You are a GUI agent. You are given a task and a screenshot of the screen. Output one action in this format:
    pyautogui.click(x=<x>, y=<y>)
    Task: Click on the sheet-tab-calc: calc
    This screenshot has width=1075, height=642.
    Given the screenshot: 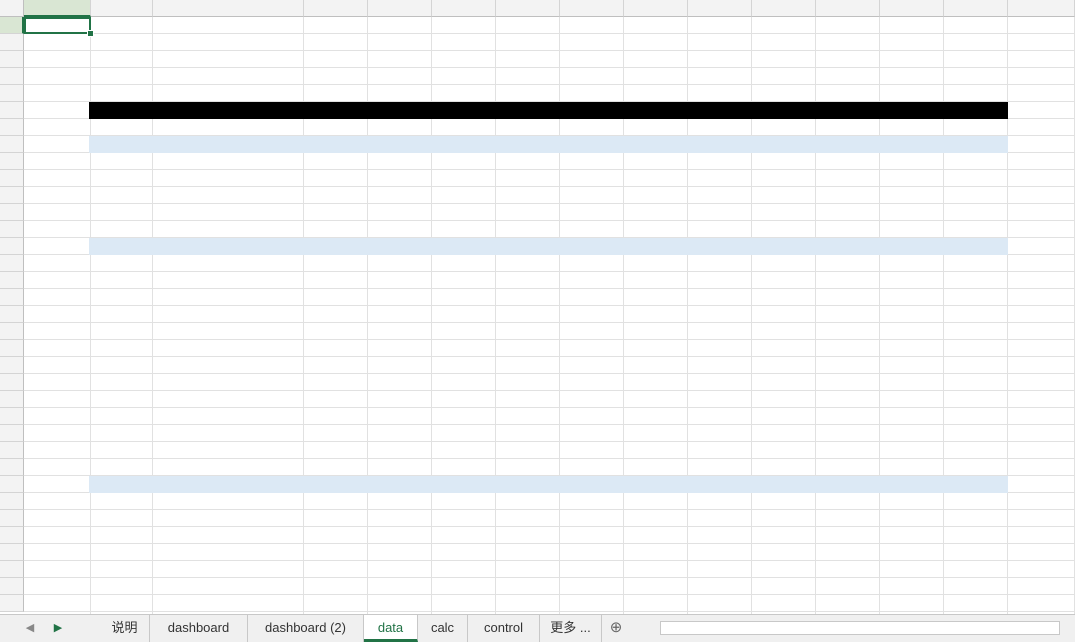 What is the action you would take?
    pyautogui.click(x=443, y=628)
    